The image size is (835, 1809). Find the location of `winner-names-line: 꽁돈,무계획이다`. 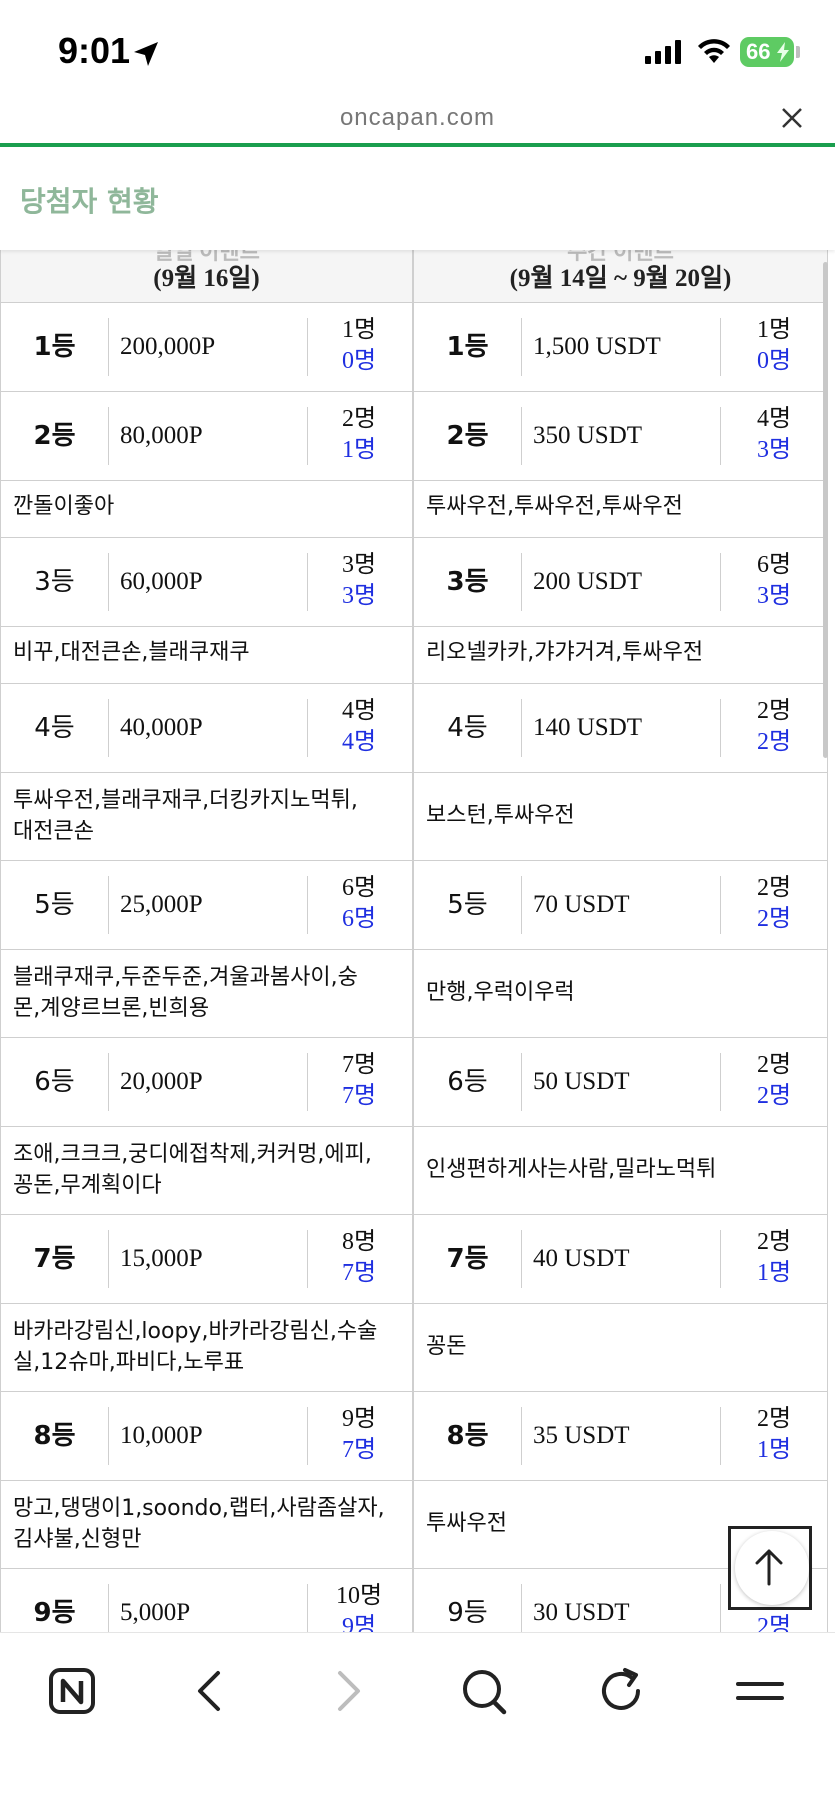

winner-names-line: 꽁돈,무계획이다 is located at coordinates (87, 1185).